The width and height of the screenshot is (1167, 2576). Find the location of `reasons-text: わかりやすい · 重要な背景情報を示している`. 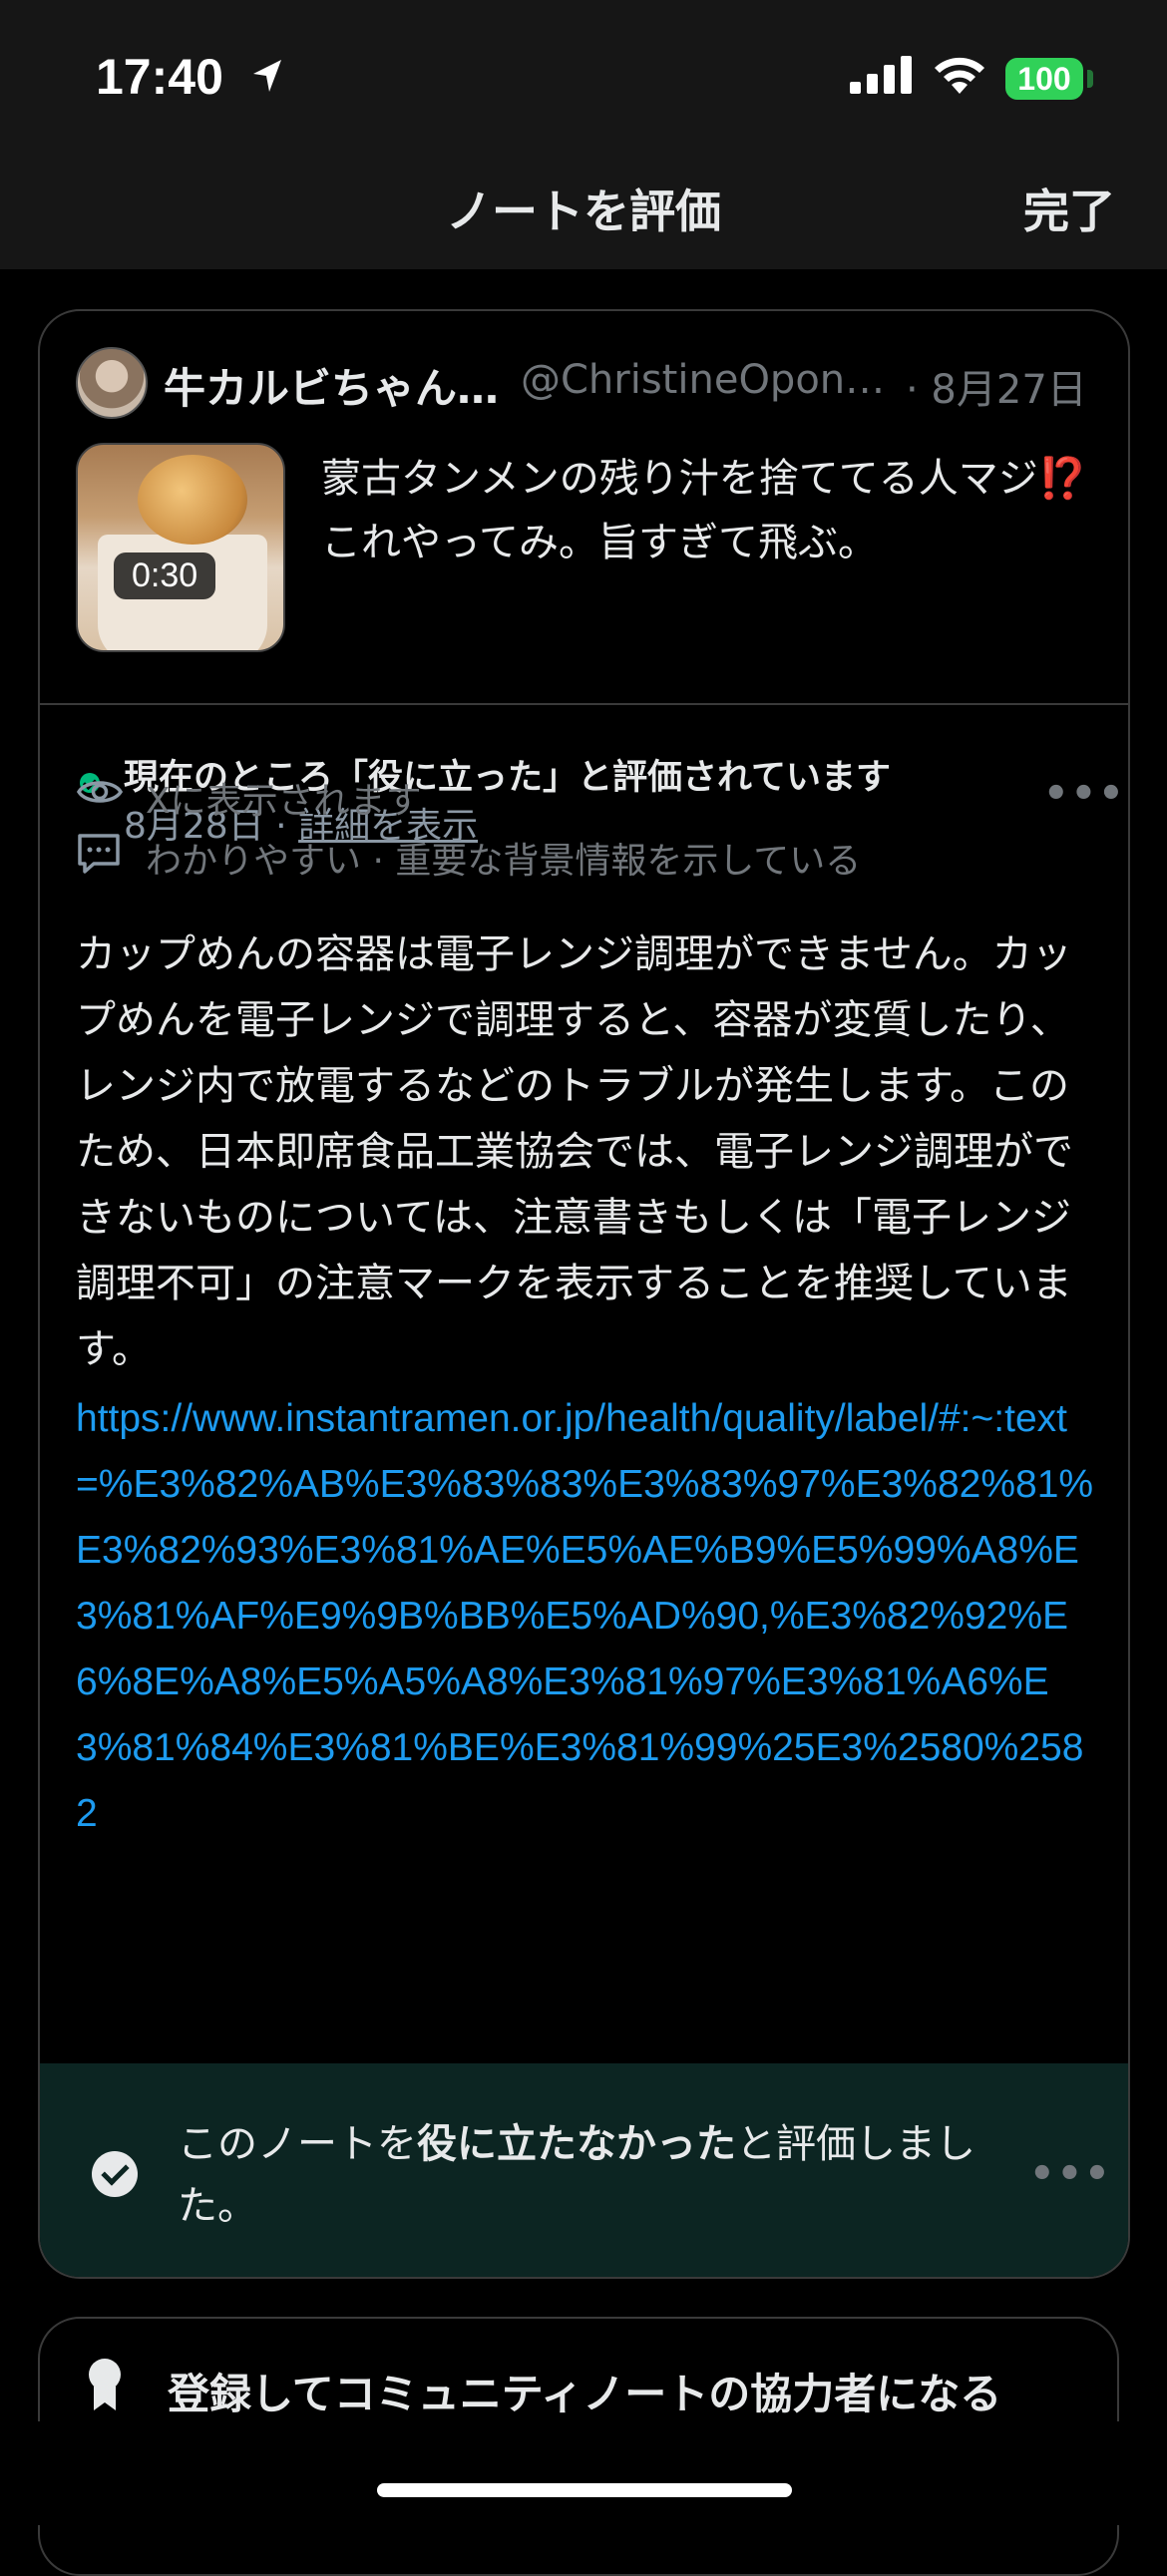

reasons-text: わかりやすい · 重要な背景情報を示している is located at coordinates (504, 862).